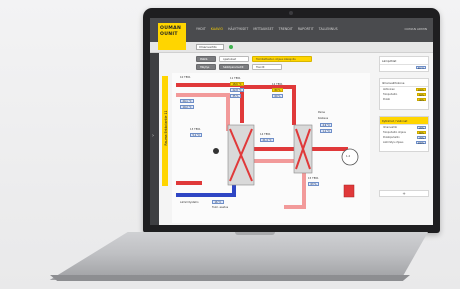 The width and height of the screenshot is (460, 289). I want to click on parameters-button: Säätöparametrit, so click(234, 67).